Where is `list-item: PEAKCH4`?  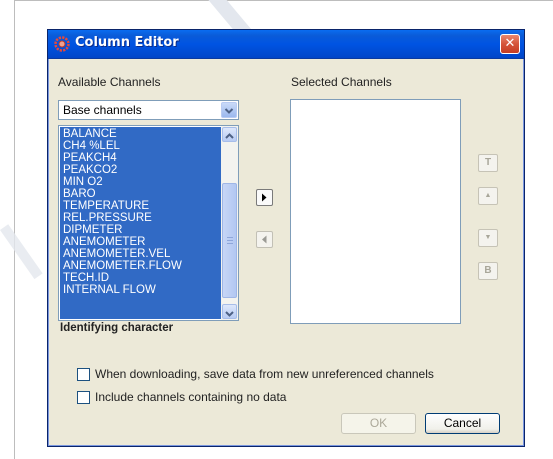
list-item: PEAKCH4 is located at coordinates (140, 158).